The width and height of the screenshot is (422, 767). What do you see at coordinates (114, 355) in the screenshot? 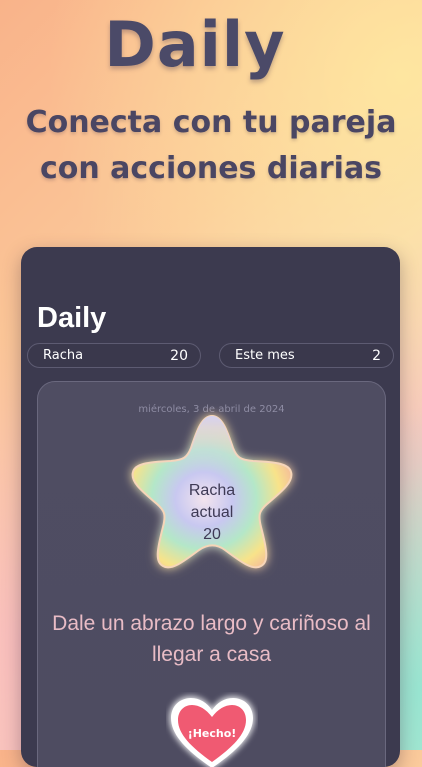
I see `streak-stat-pill: Racha 20` at bounding box center [114, 355].